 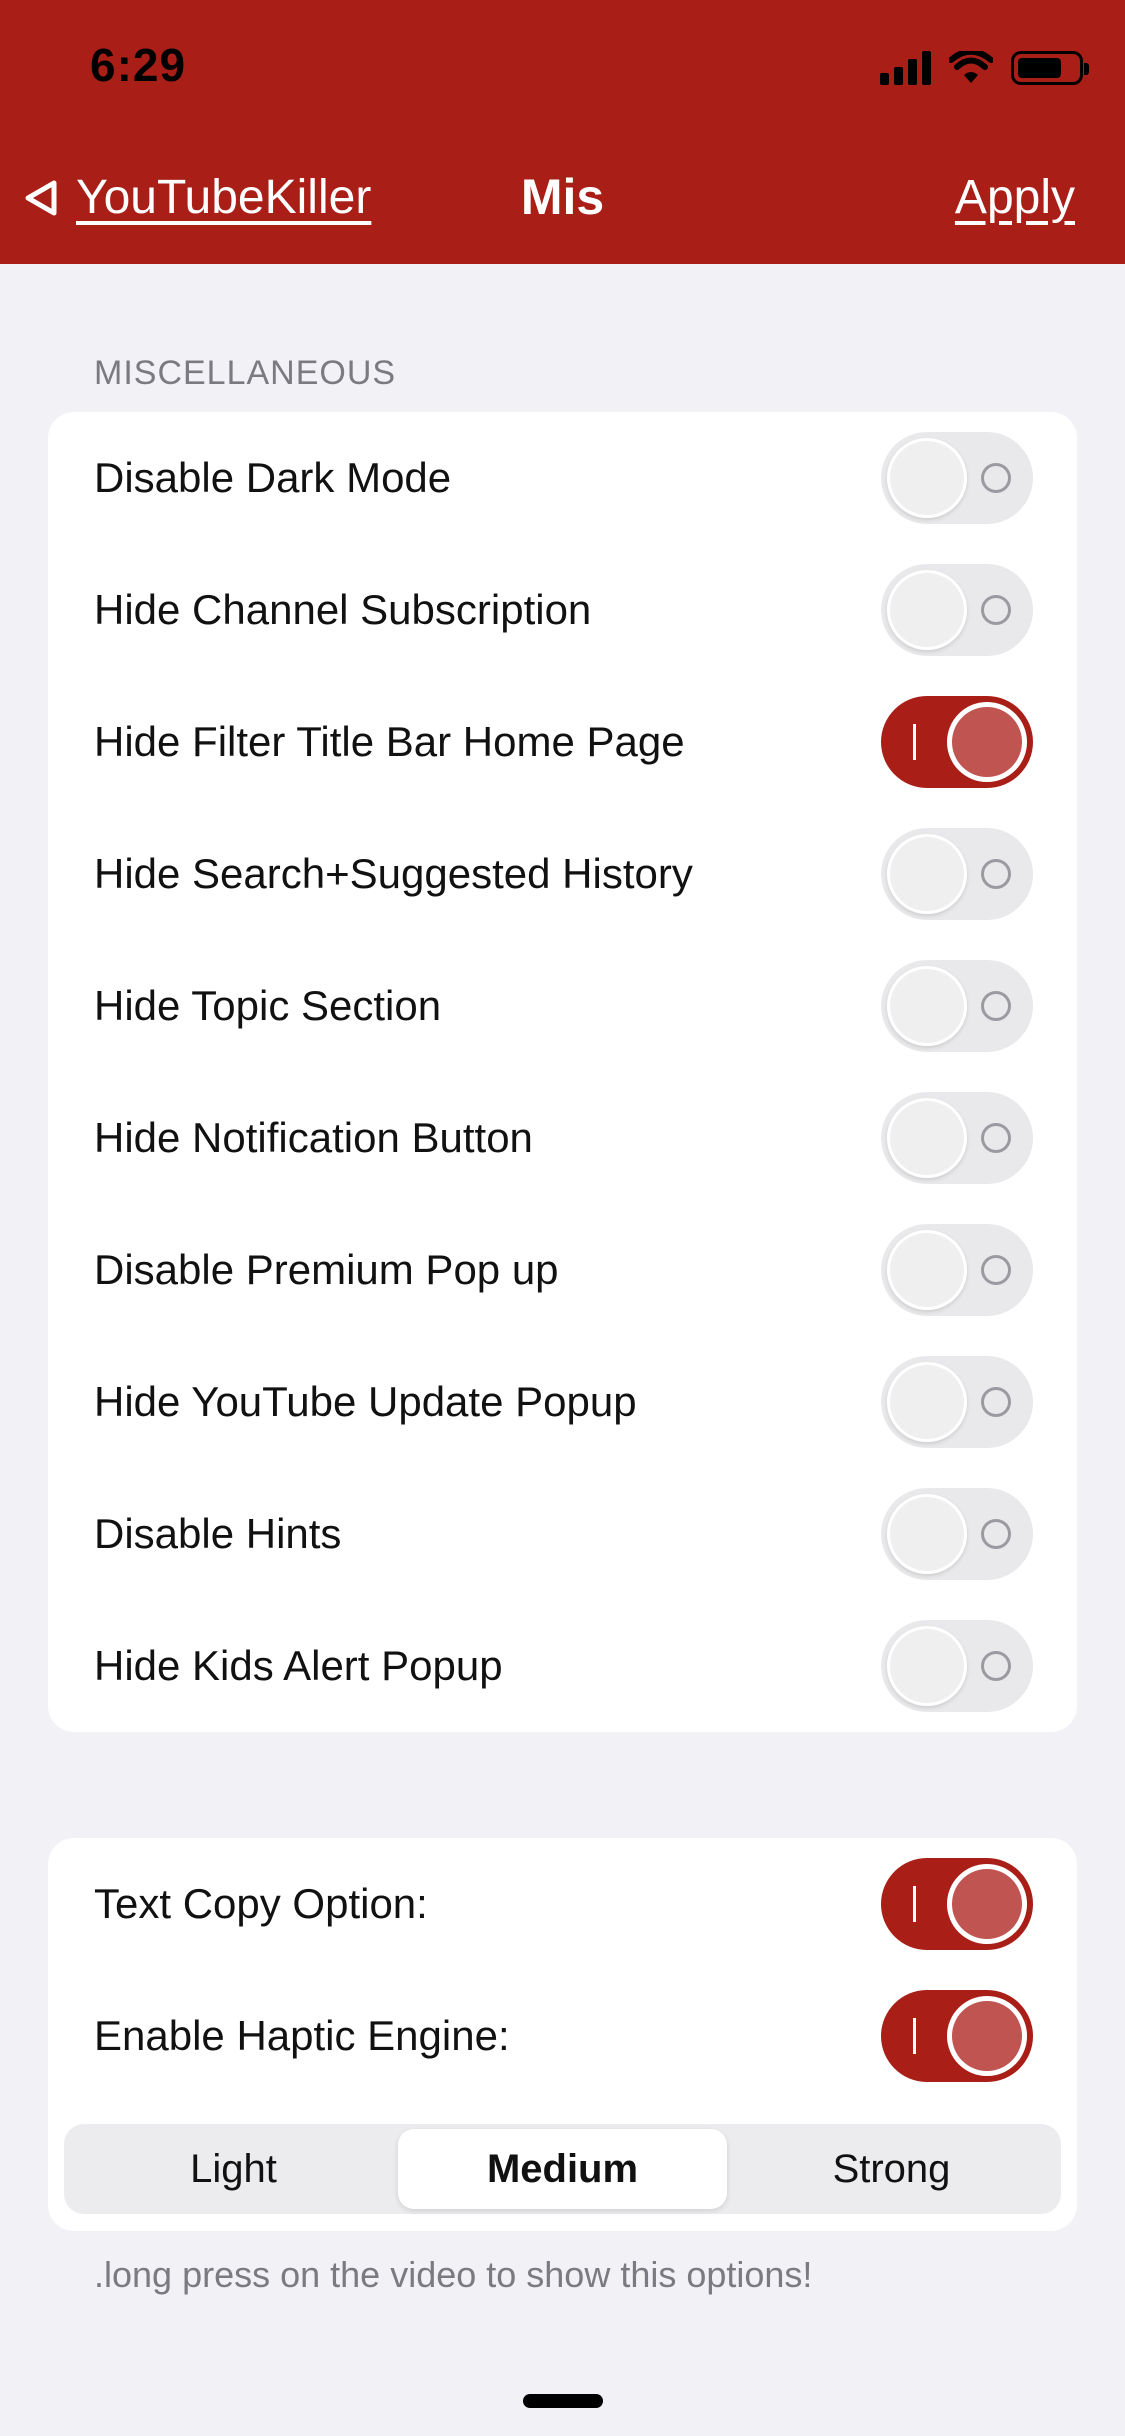 What do you see at coordinates (562, 1904) in the screenshot?
I see `text-copy-row: Text Copy Option:` at bounding box center [562, 1904].